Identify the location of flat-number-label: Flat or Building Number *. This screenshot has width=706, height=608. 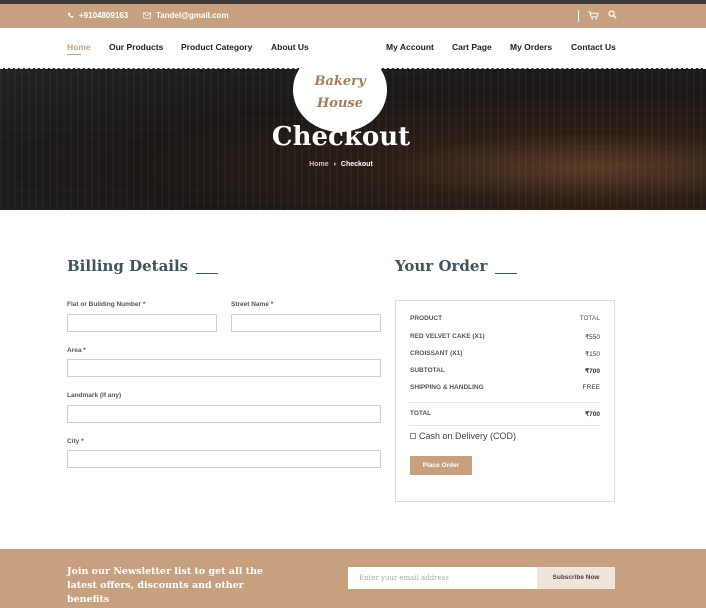
(106, 304).